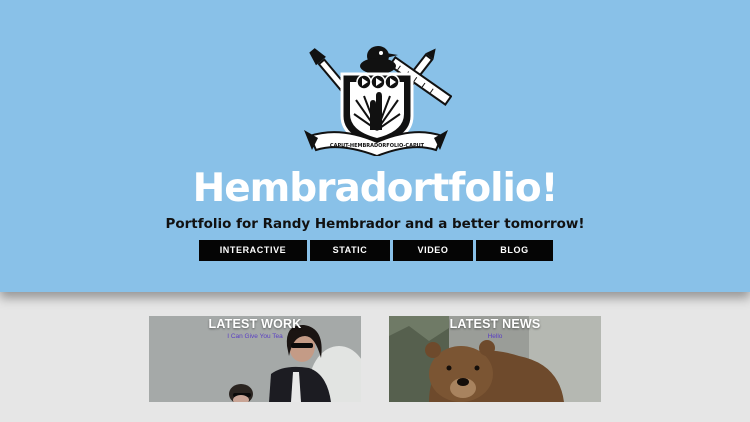  I want to click on latest-news-card: LATEST NEWS Hello, so click(495, 359).